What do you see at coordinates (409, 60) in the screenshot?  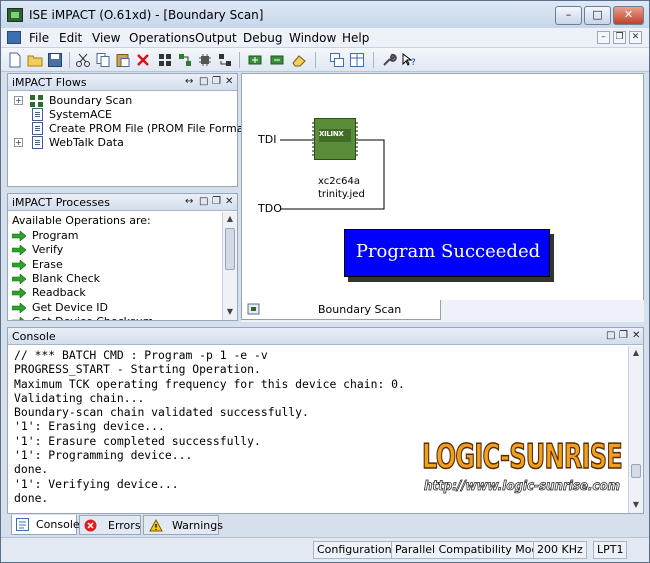 I see `whats-this-icon: ?` at bounding box center [409, 60].